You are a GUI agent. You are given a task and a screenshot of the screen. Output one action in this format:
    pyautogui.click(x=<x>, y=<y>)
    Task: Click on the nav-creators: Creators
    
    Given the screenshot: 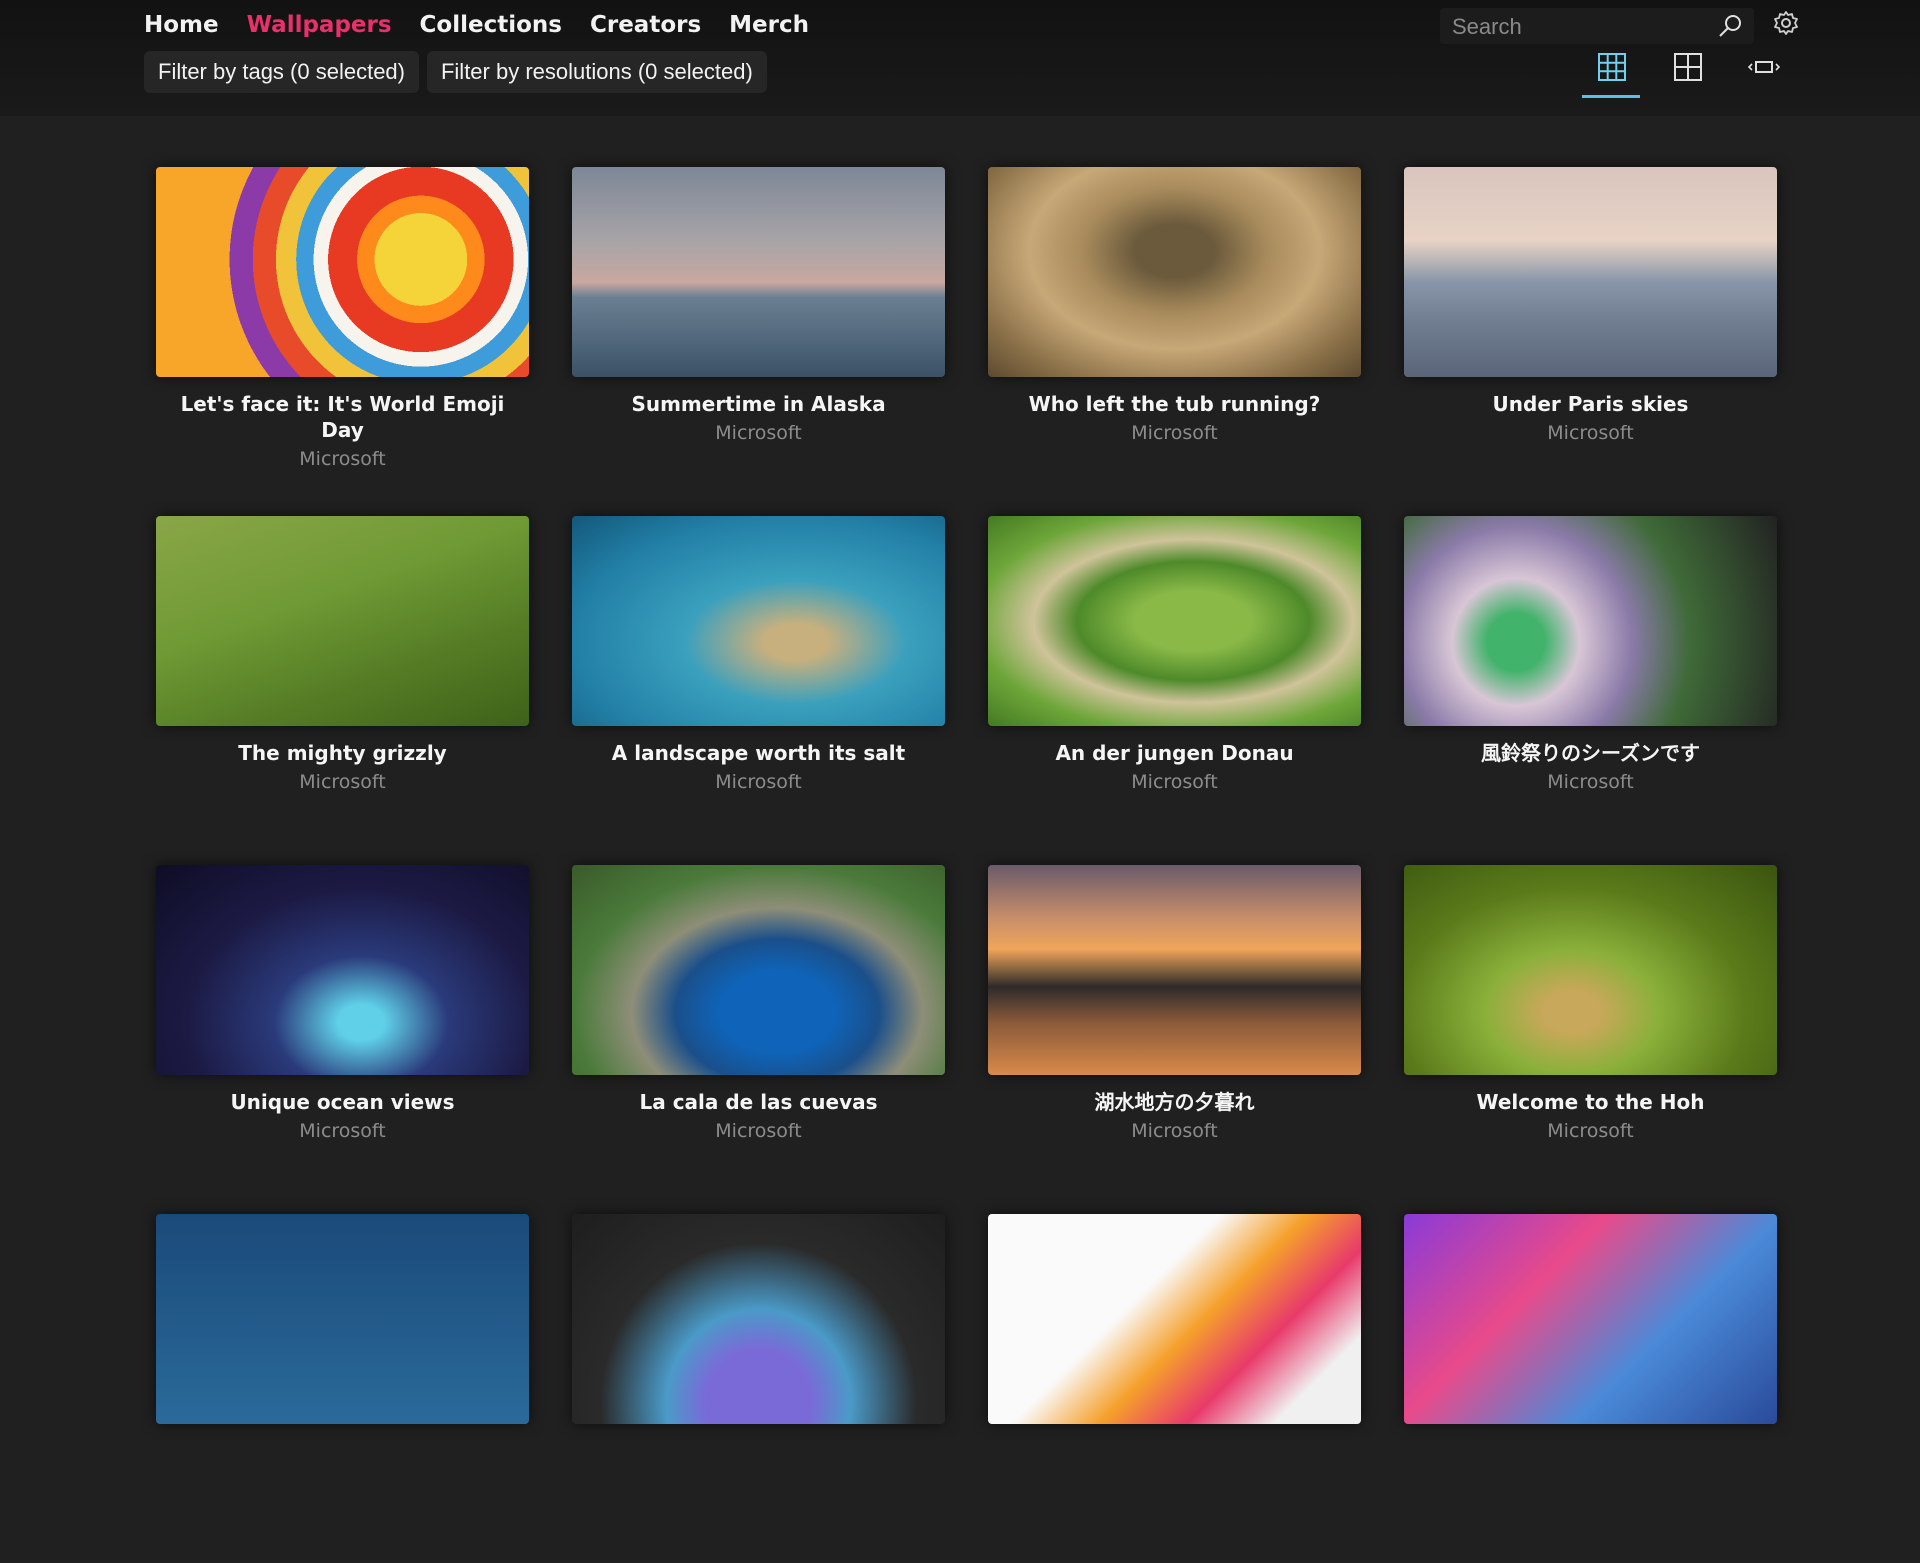 What is the action you would take?
    pyautogui.click(x=645, y=25)
    